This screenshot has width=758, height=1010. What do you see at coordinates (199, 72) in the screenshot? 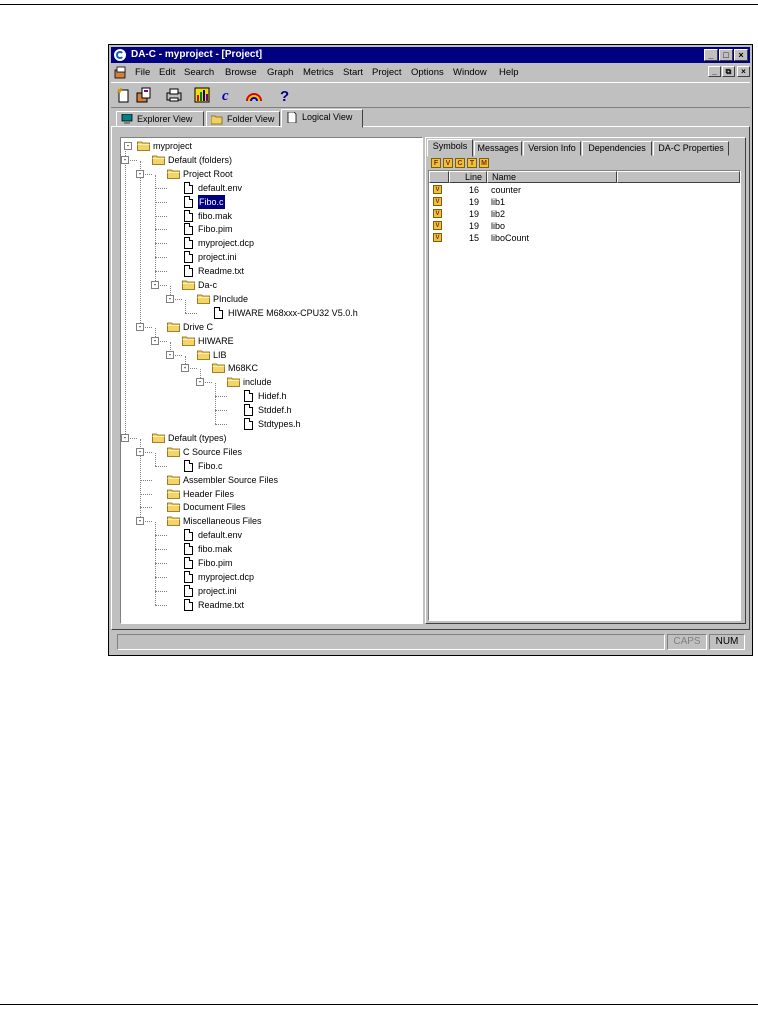
I see `menu-search: Search` at bounding box center [199, 72].